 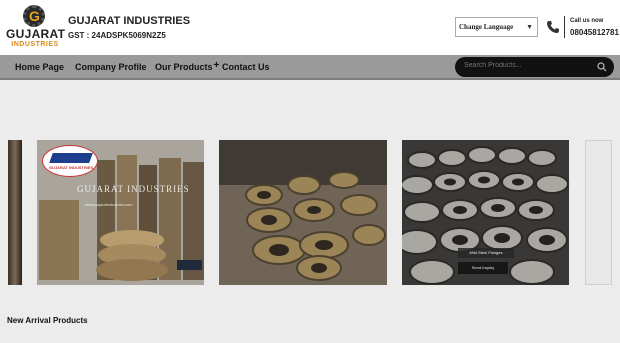 I want to click on slide-flange-pile, so click(x=303, y=212).